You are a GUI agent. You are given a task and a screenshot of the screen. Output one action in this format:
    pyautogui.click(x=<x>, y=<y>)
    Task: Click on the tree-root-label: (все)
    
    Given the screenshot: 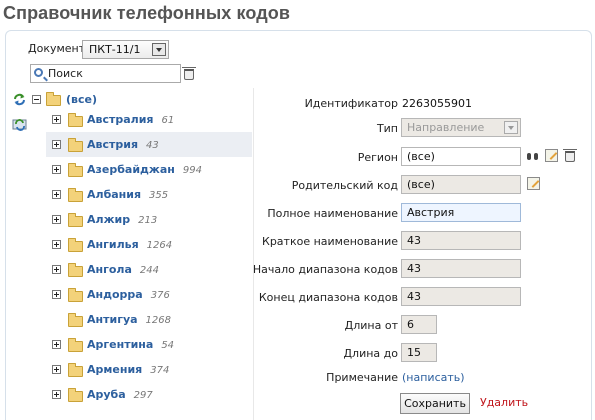 What is the action you would take?
    pyautogui.click(x=81, y=99)
    